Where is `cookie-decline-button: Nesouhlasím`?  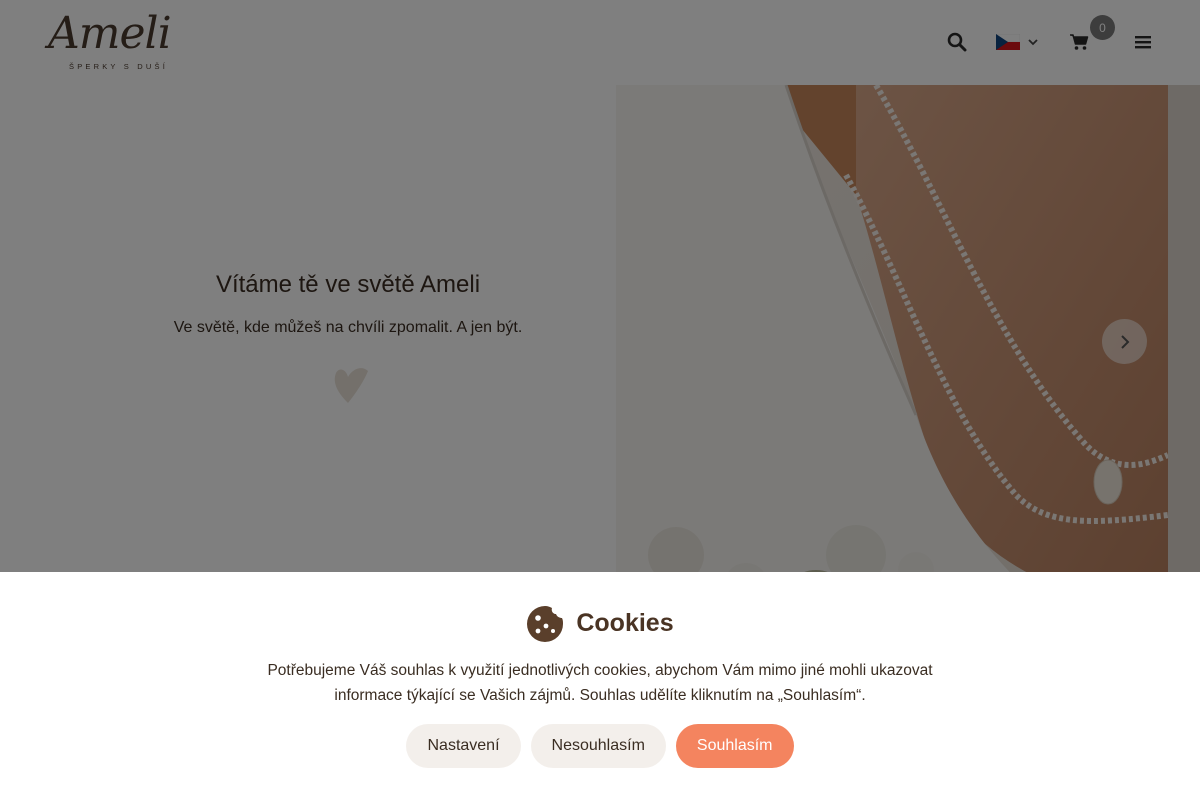
cookie-decline-button: Nesouhlasím is located at coordinates (598, 746).